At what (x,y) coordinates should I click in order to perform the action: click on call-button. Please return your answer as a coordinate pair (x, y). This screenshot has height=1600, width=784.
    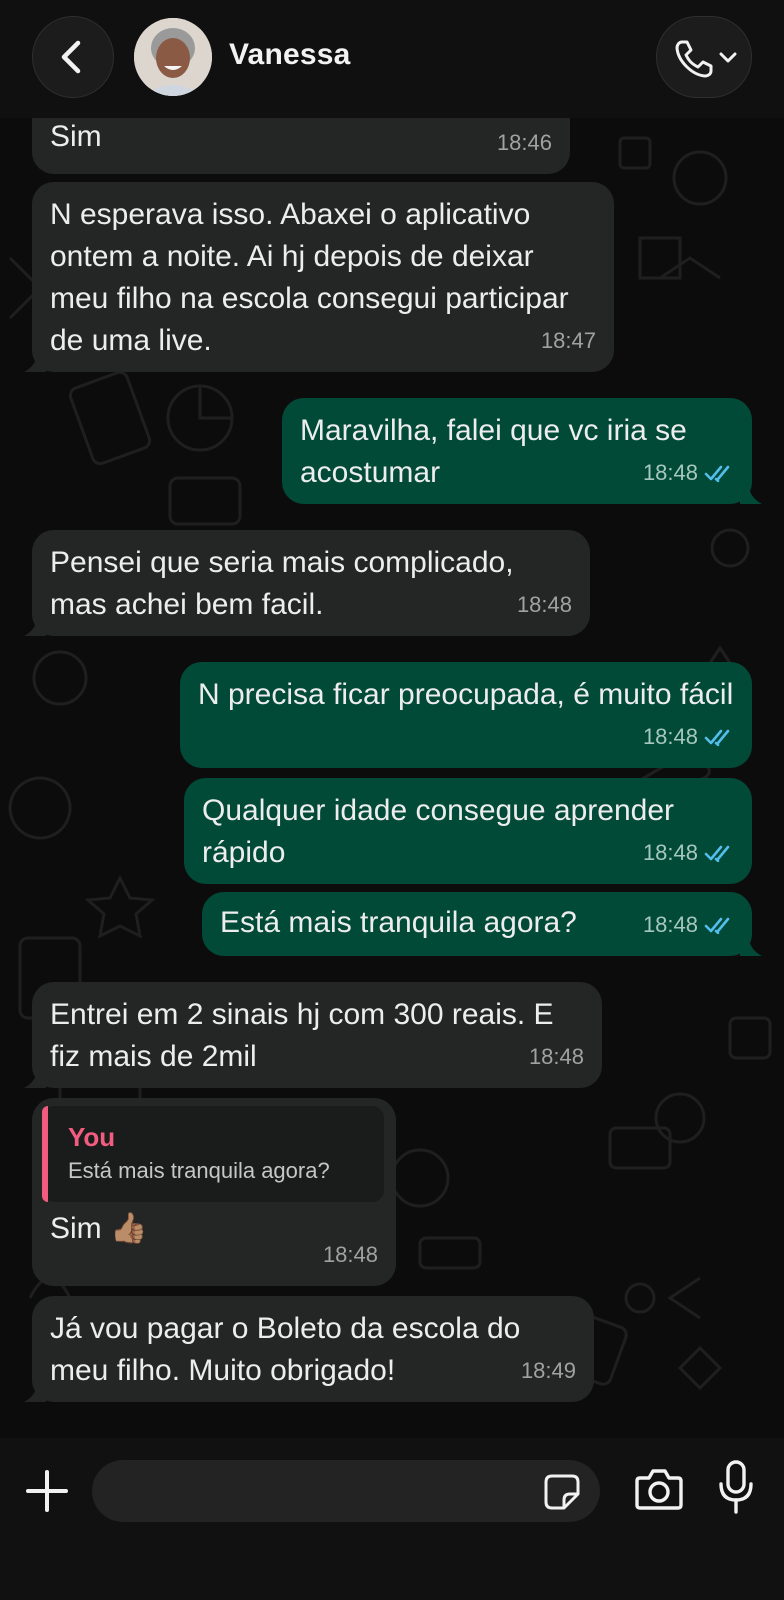
    Looking at the image, I should click on (704, 57).